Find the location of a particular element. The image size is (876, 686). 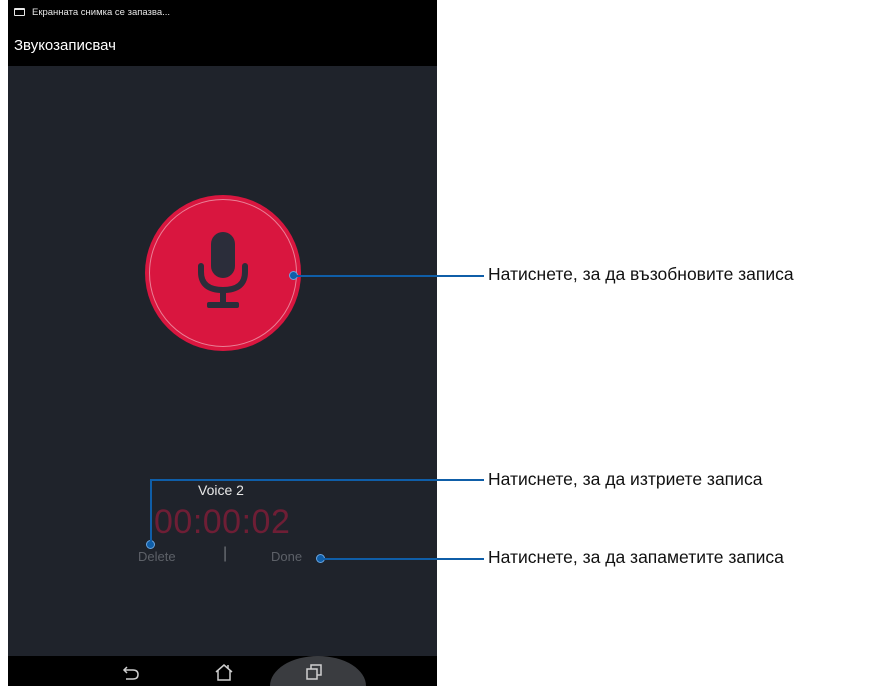

app-bar: Звукозаписвач is located at coordinates (222, 45).